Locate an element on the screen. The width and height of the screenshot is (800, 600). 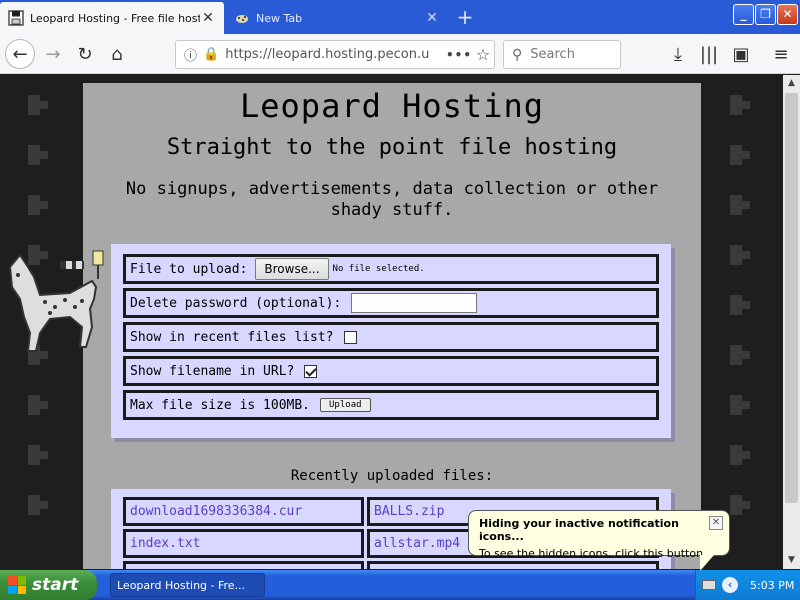
site-tagline: Straight to the point file hosting is located at coordinates (392, 147).